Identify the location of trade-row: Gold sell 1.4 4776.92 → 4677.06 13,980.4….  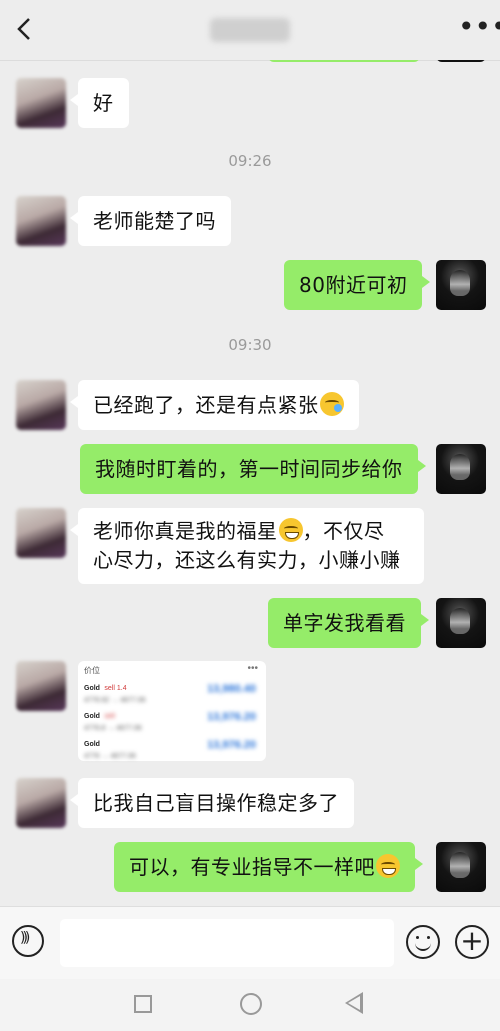
(170, 693).